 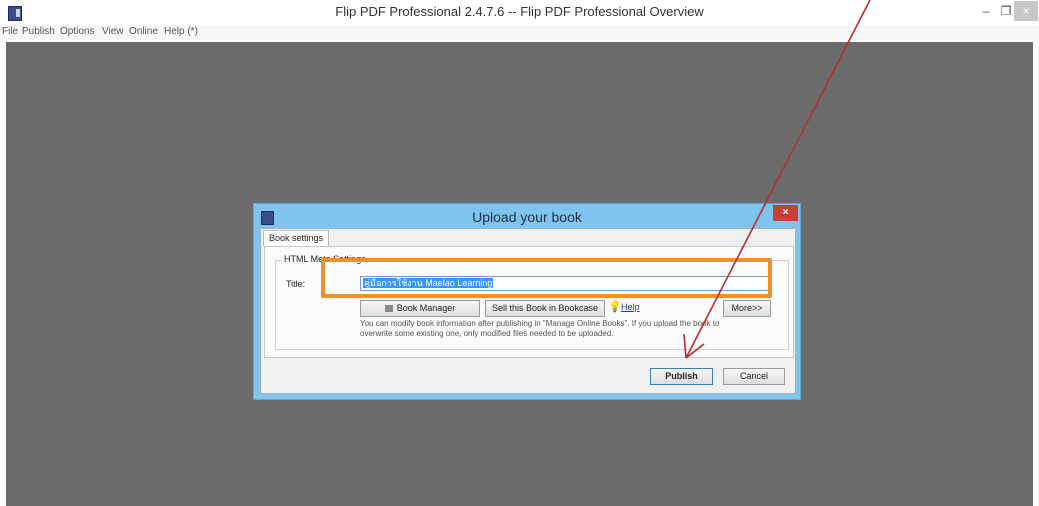 What do you see at coordinates (1006, 11) in the screenshot?
I see `restore-button: ❐` at bounding box center [1006, 11].